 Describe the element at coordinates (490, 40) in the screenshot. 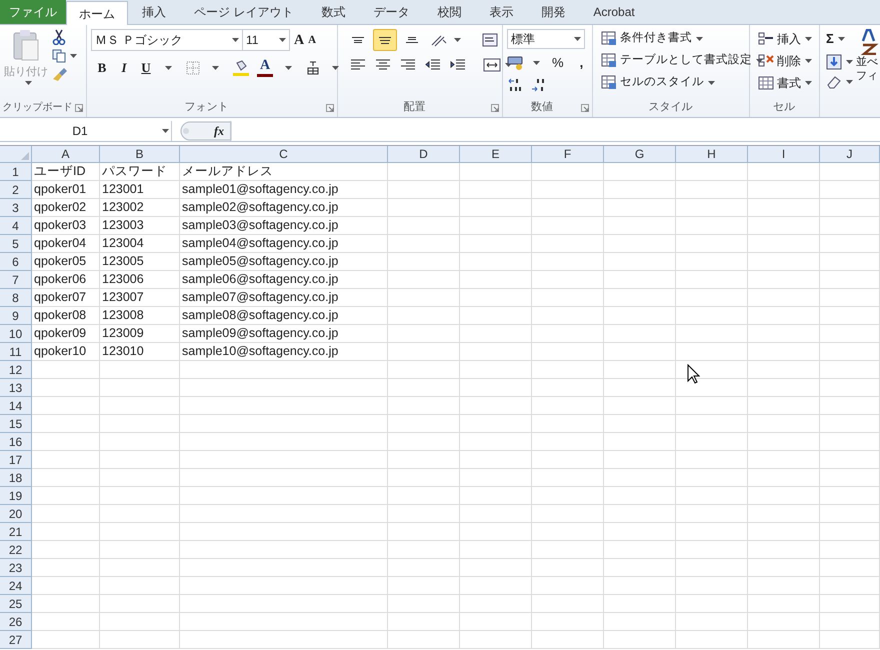

I see `wrap-text-icon` at that location.